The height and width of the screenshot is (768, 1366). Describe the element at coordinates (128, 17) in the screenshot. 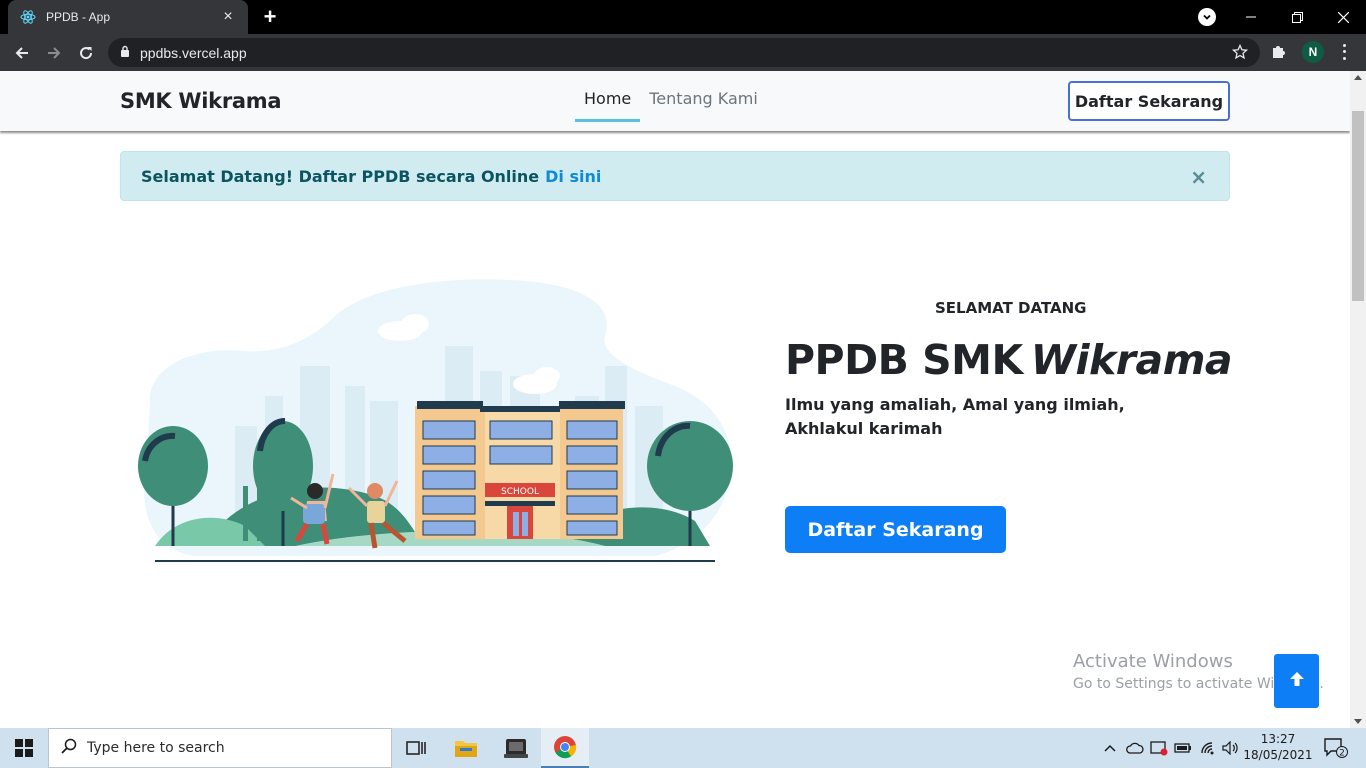

I see `browser-tab: PPDB - App ×` at that location.